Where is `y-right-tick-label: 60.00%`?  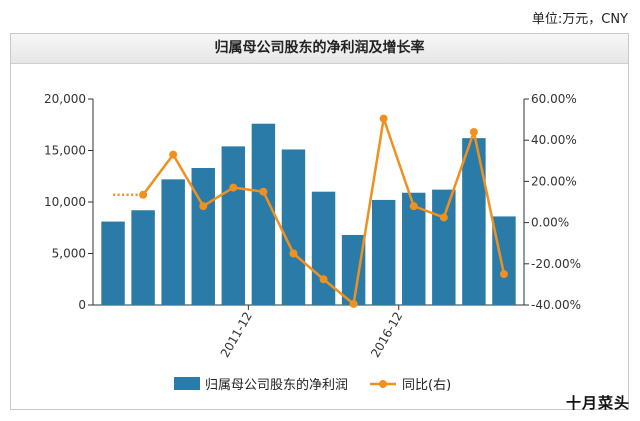
y-right-tick-label: 60.00% is located at coordinates (554, 99).